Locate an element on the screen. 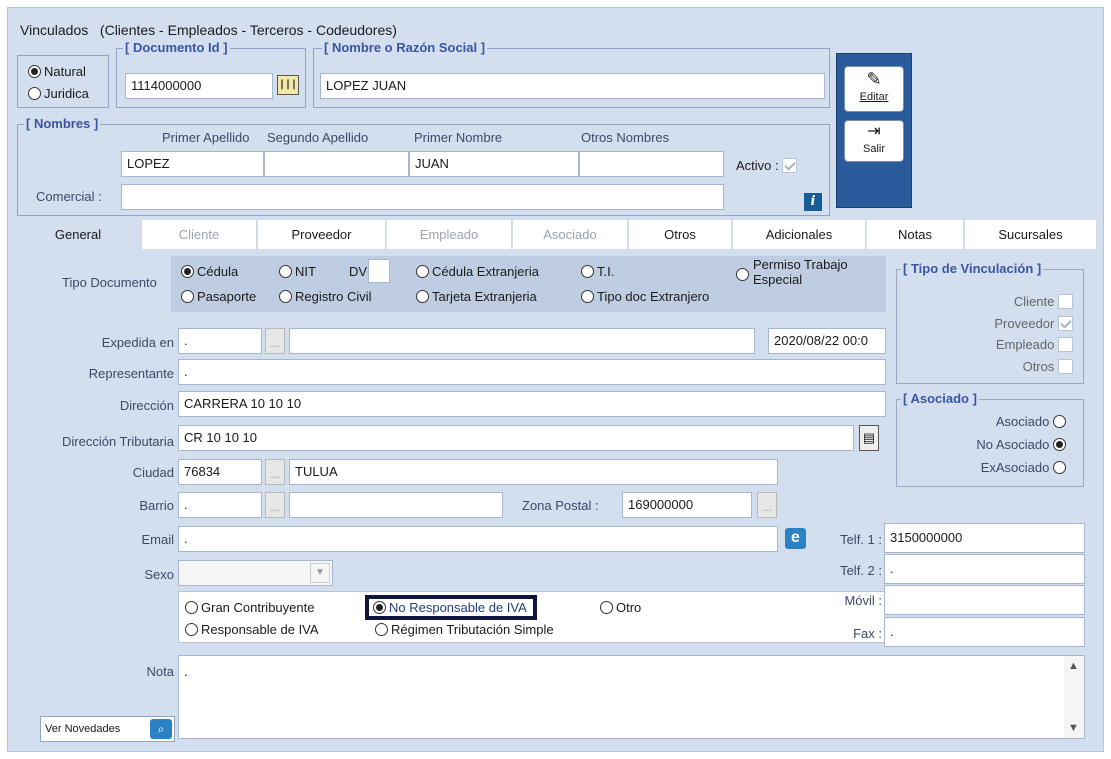 The image size is (1111, 759). barrio-code-input: . is located at coordinates (220, 505).